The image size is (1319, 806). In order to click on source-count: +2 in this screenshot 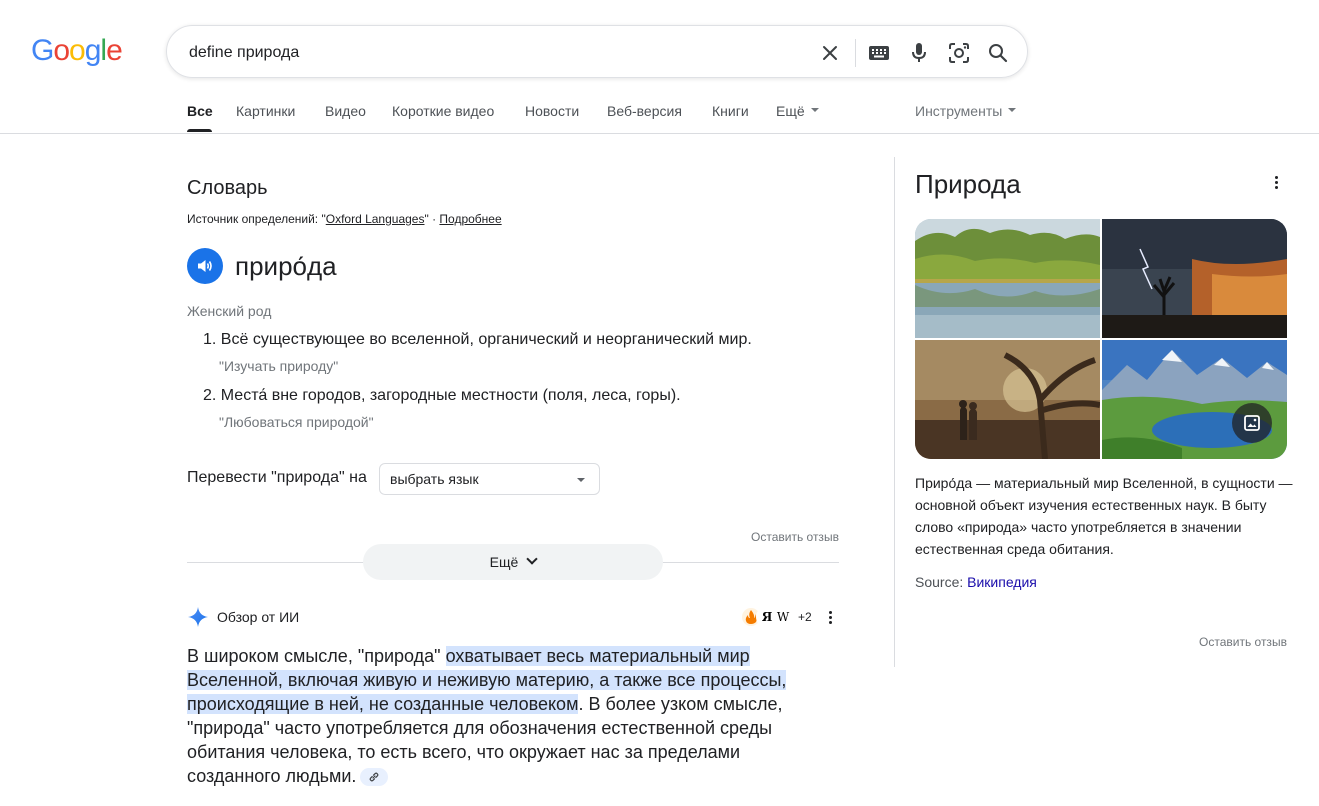, I will do `click(805, 617)`.